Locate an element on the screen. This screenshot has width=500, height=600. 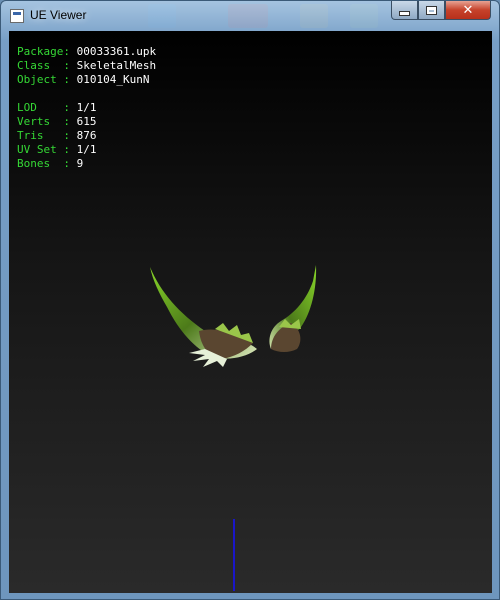
skeletal-mesh-render is located at coordinates (233, 316).